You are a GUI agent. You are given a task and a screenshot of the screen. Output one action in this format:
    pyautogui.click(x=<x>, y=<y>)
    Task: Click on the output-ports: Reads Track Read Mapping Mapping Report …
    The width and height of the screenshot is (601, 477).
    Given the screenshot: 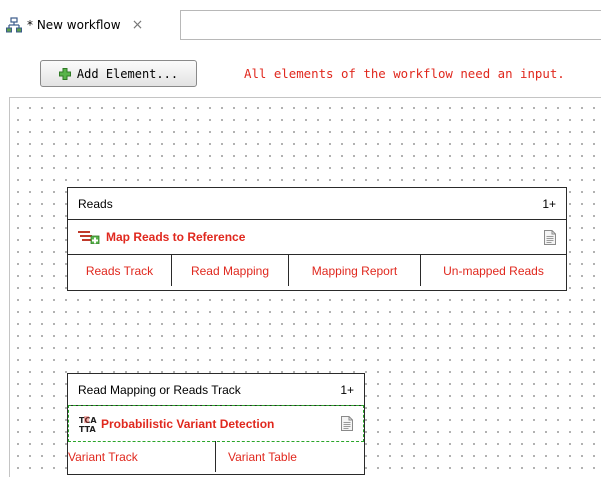 What is the action you would take?
    pyautogui.click(x=317, y=270)
    